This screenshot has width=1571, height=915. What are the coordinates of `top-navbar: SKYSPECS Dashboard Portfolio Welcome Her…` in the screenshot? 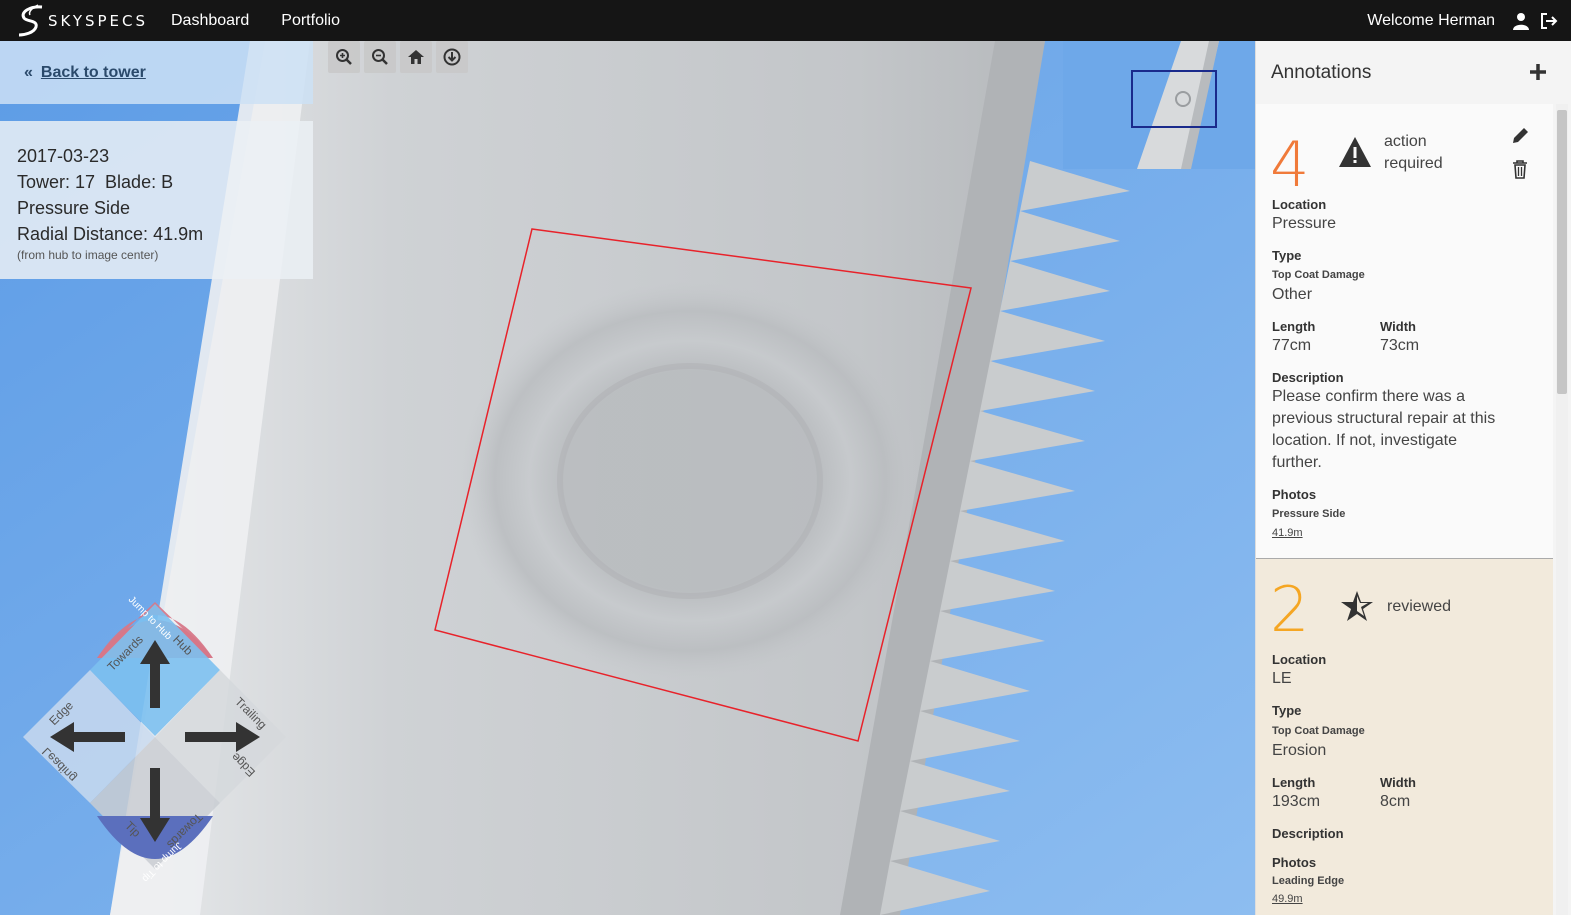 It's located at (785, 20).